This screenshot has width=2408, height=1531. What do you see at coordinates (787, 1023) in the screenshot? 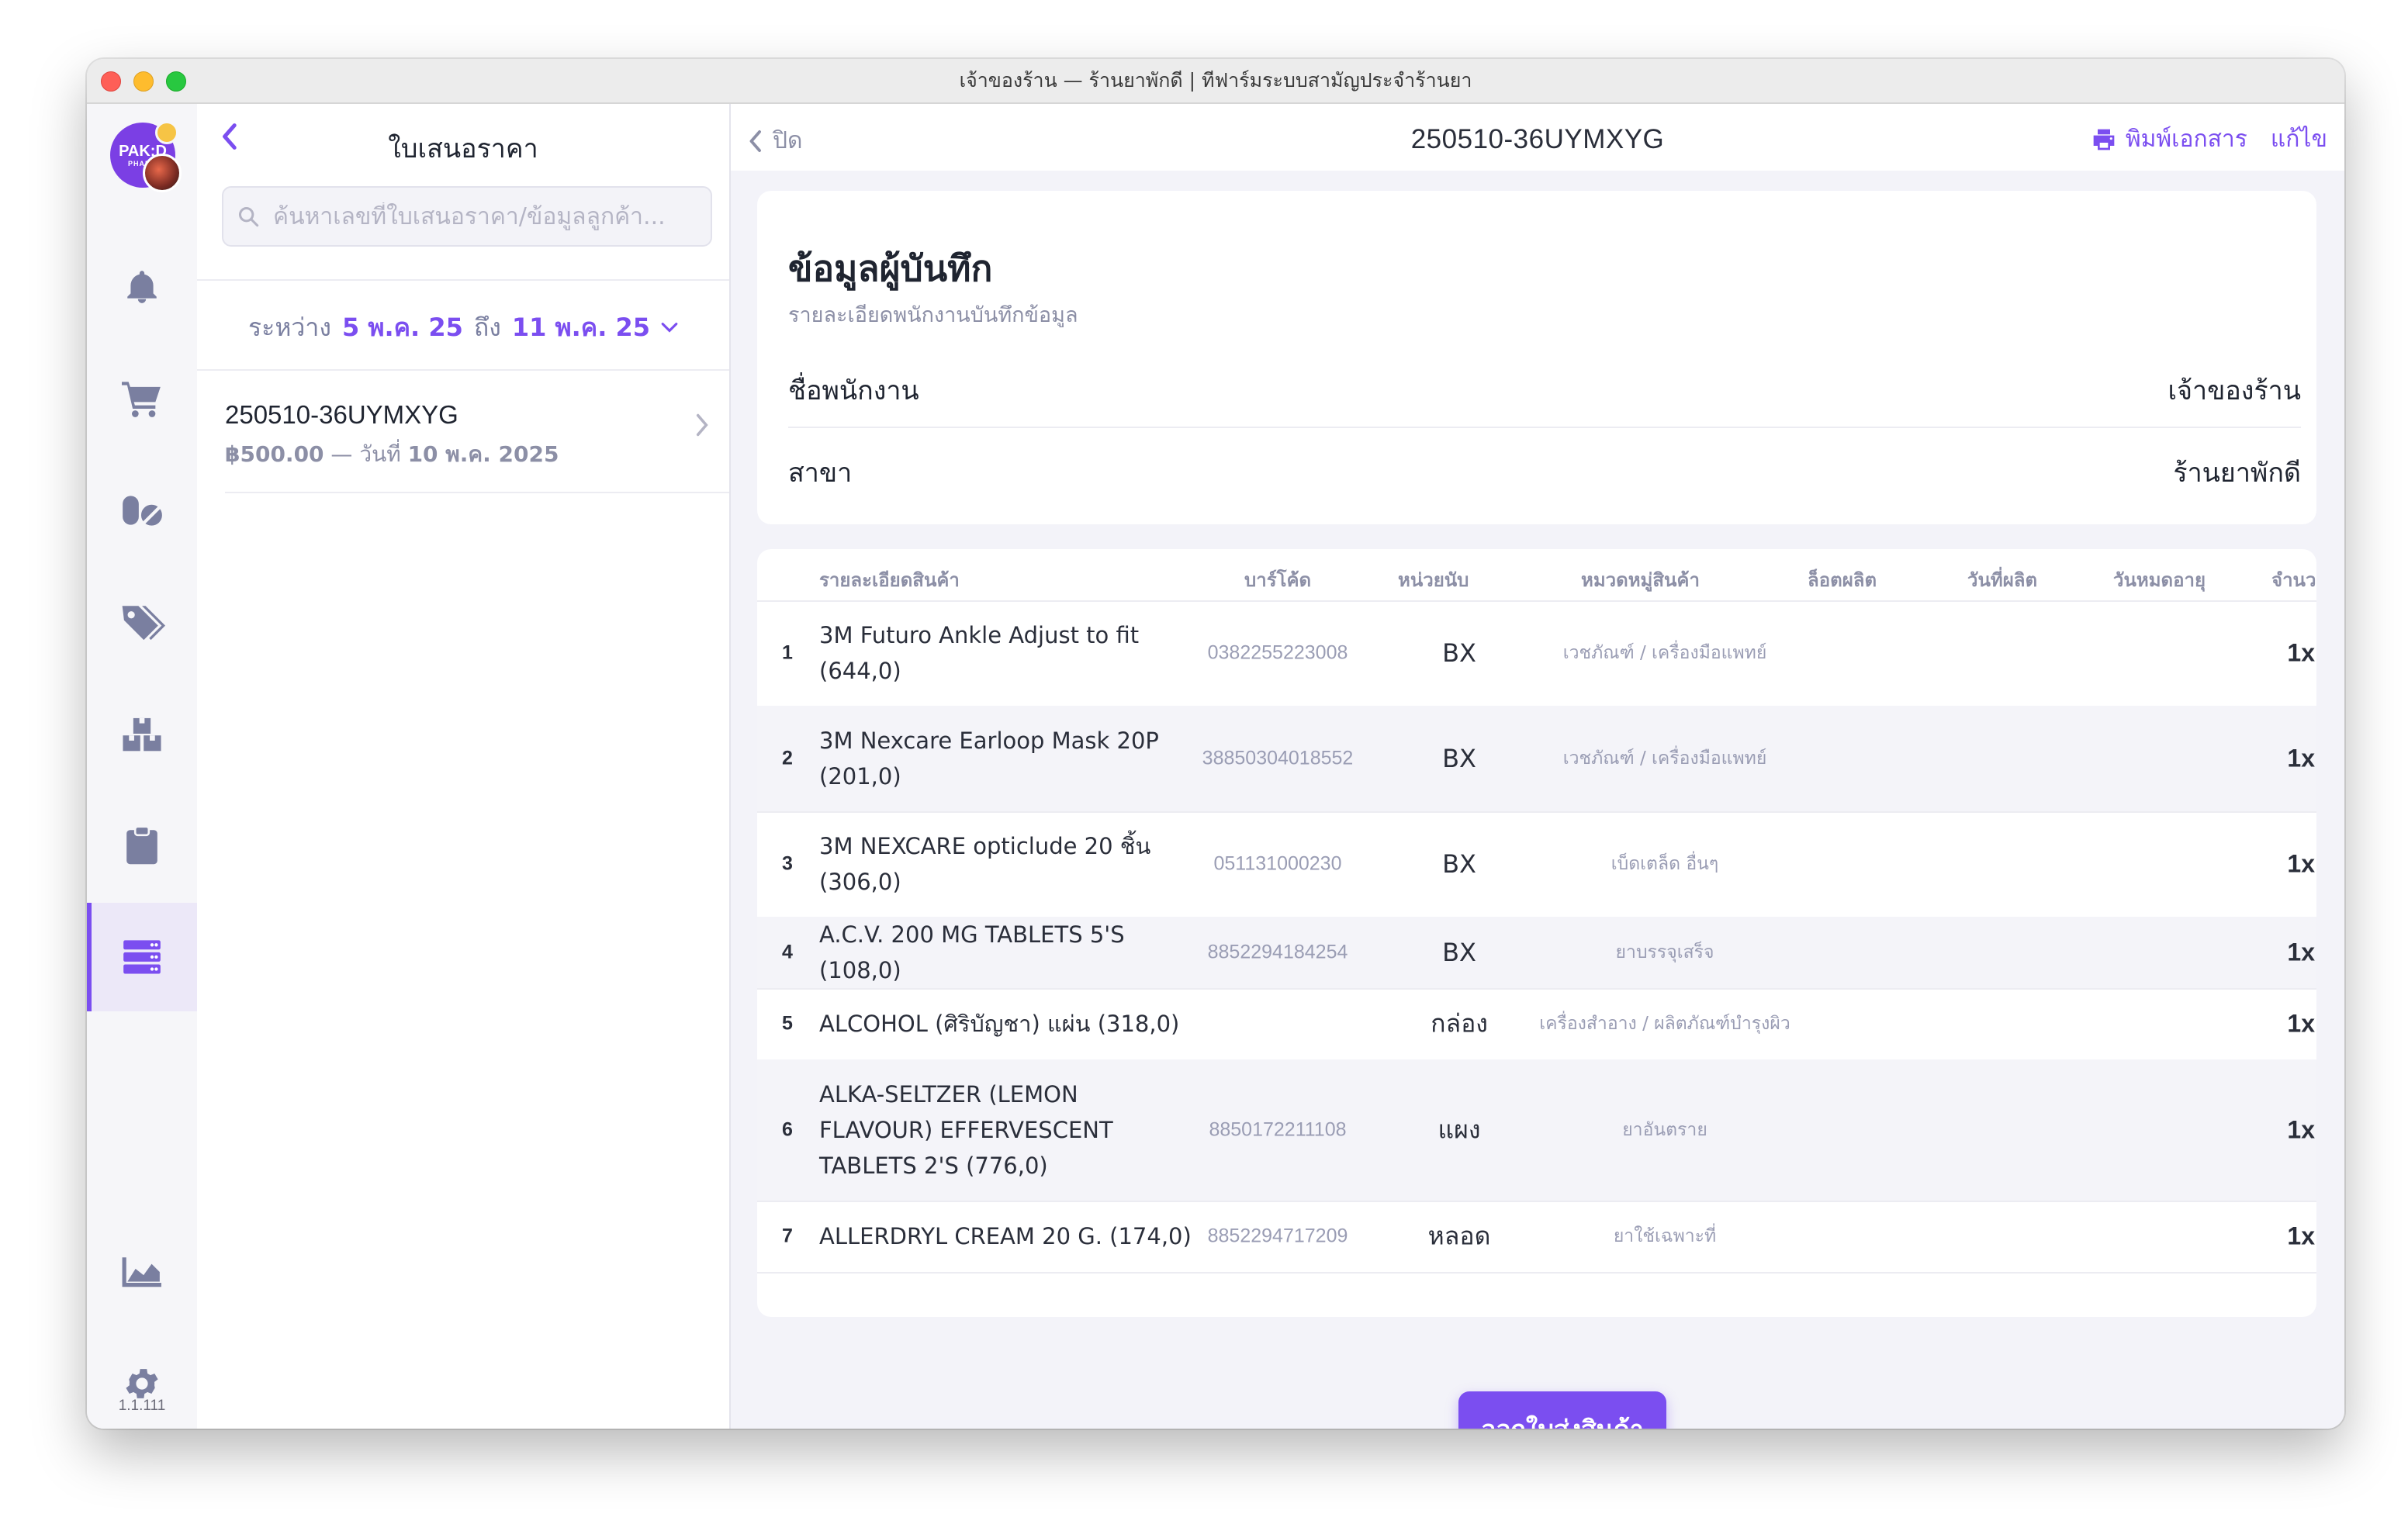
I see `row-number: 5` at bounding box center [787, 1023].